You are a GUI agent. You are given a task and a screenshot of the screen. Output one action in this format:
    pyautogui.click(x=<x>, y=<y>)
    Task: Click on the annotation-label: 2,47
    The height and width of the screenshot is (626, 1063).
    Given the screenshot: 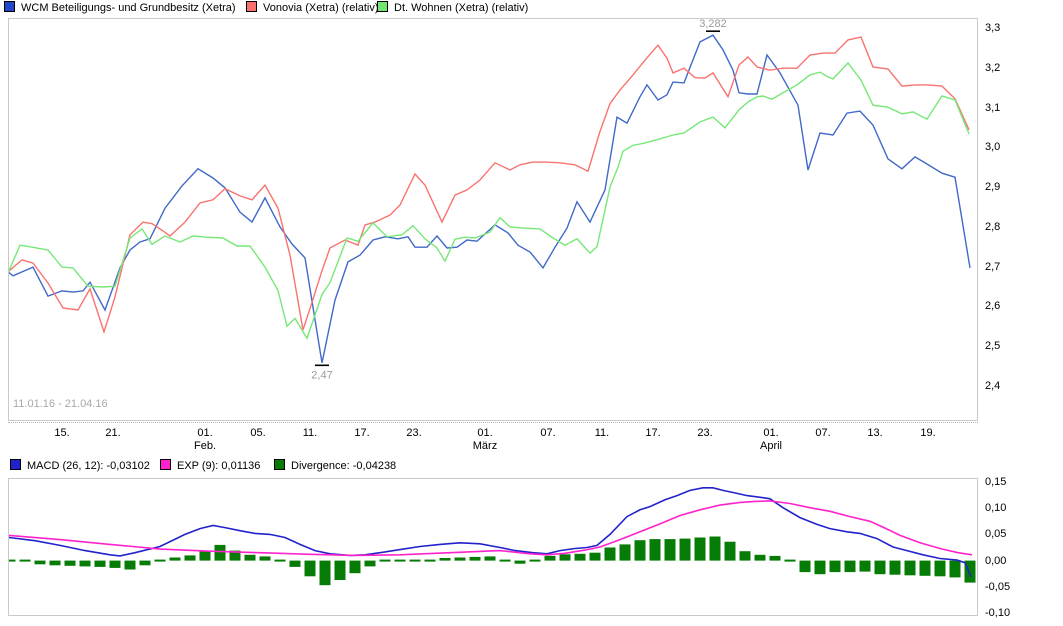 What is the action you would take?
    pyautogui.click(x=321, y=375)
    